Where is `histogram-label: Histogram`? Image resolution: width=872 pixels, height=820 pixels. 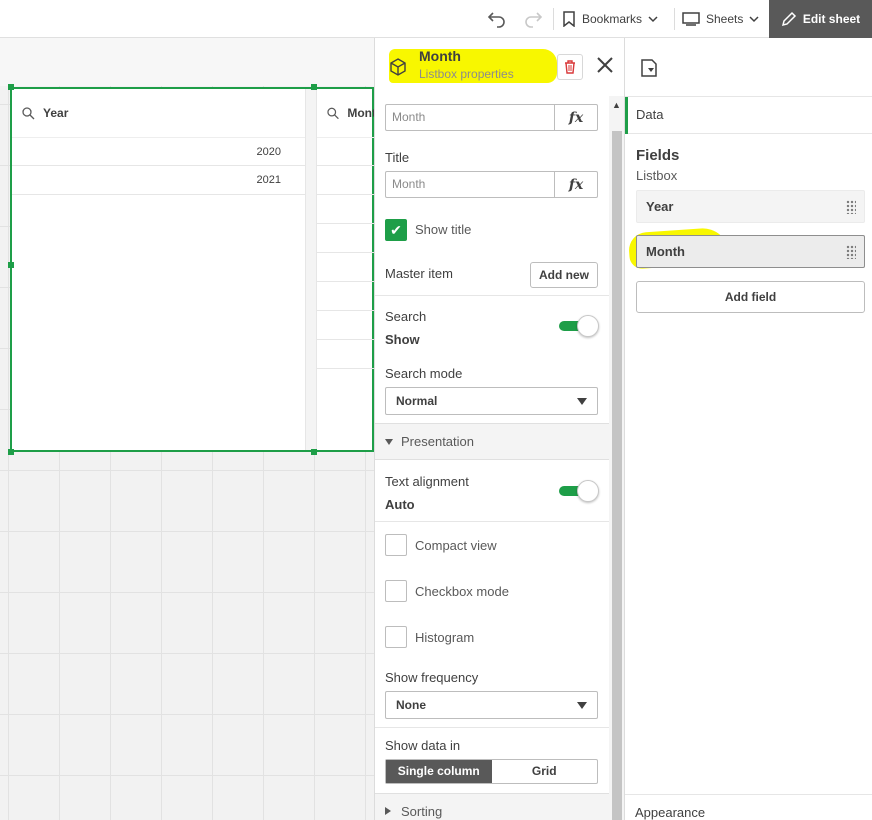 histogram-label: Histogram is located at coordinates (445, 637).